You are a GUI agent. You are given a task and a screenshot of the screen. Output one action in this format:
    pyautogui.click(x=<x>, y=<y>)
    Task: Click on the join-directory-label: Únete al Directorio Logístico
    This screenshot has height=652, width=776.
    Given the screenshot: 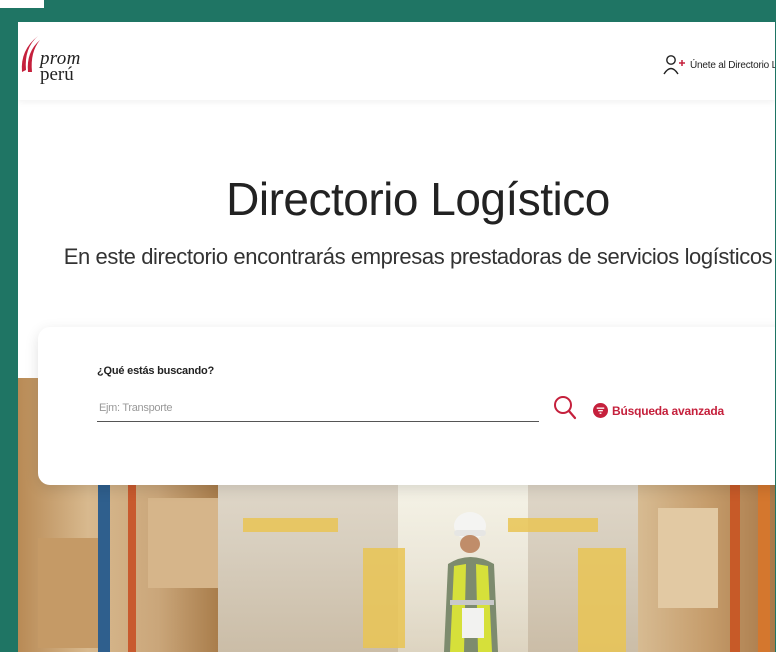 What is the action you would take?
    pyautogui.click(x=732, y=65)
    